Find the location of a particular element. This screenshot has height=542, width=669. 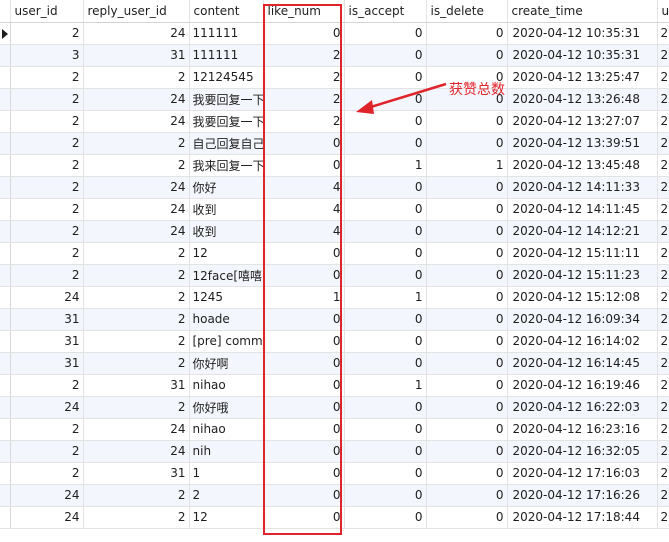

cell-content: 你好啊 is located at coordinates (226, 363).